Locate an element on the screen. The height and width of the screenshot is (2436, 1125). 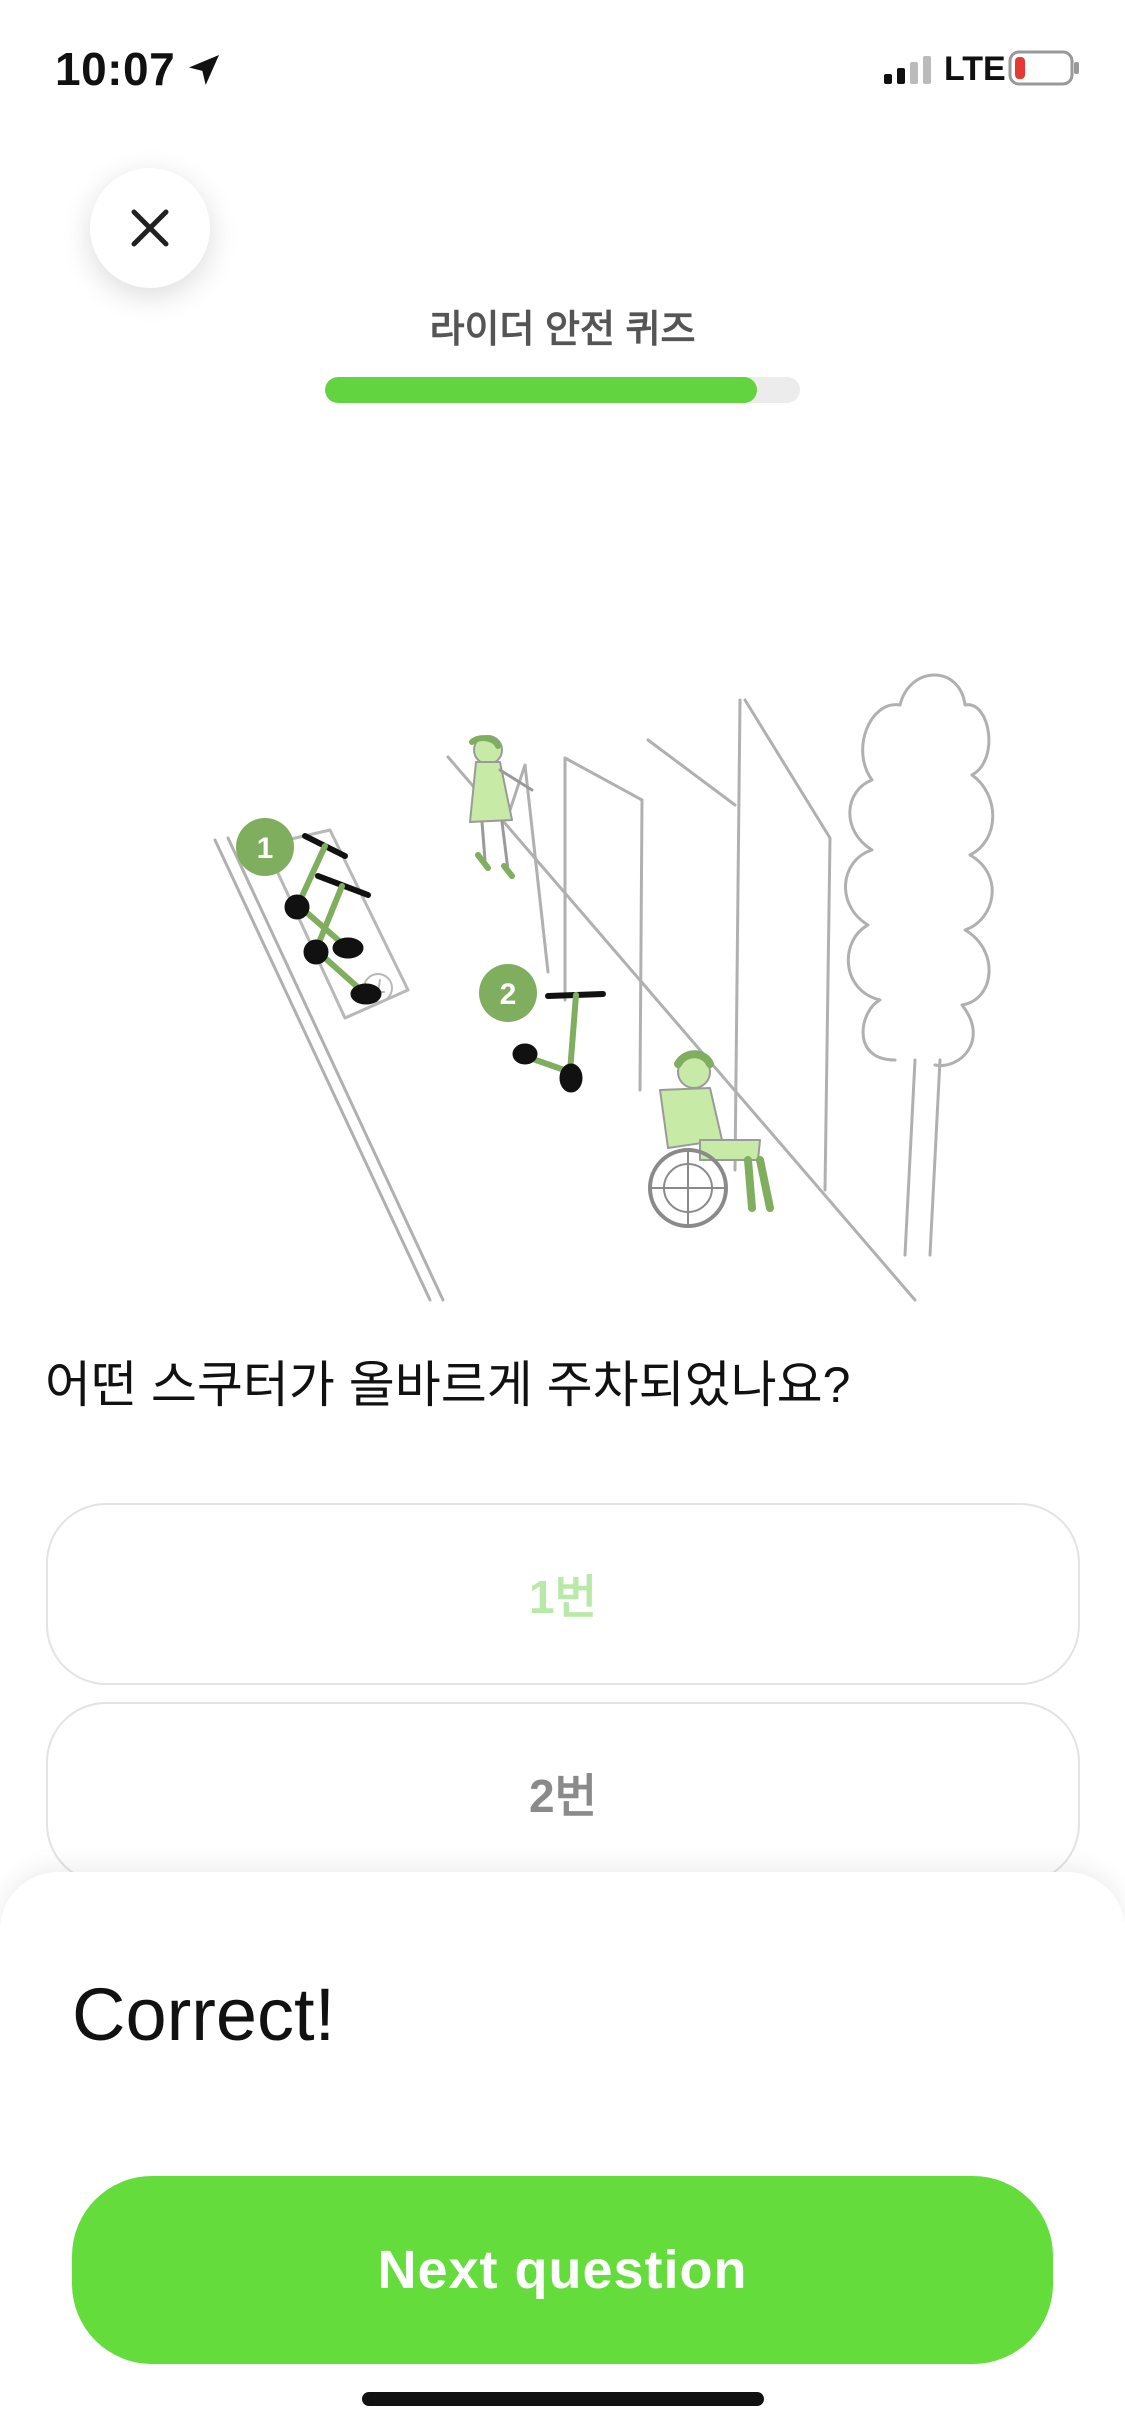
svg-text: 1 is located at coordinates (265, 848).